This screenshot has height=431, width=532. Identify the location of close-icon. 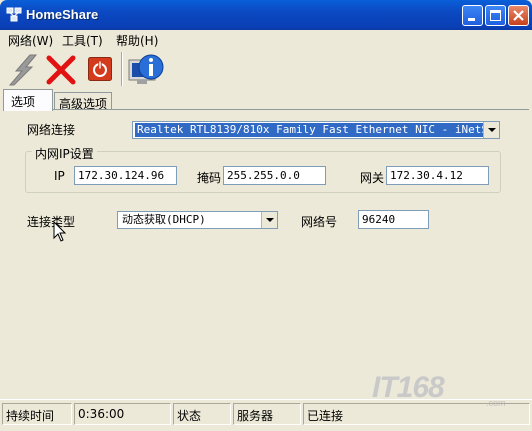
(518, 15).